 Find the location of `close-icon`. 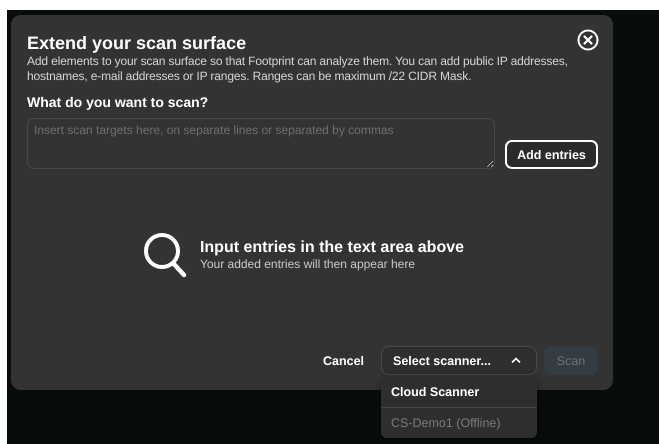

close-icon is located at coordinates (588, 40).